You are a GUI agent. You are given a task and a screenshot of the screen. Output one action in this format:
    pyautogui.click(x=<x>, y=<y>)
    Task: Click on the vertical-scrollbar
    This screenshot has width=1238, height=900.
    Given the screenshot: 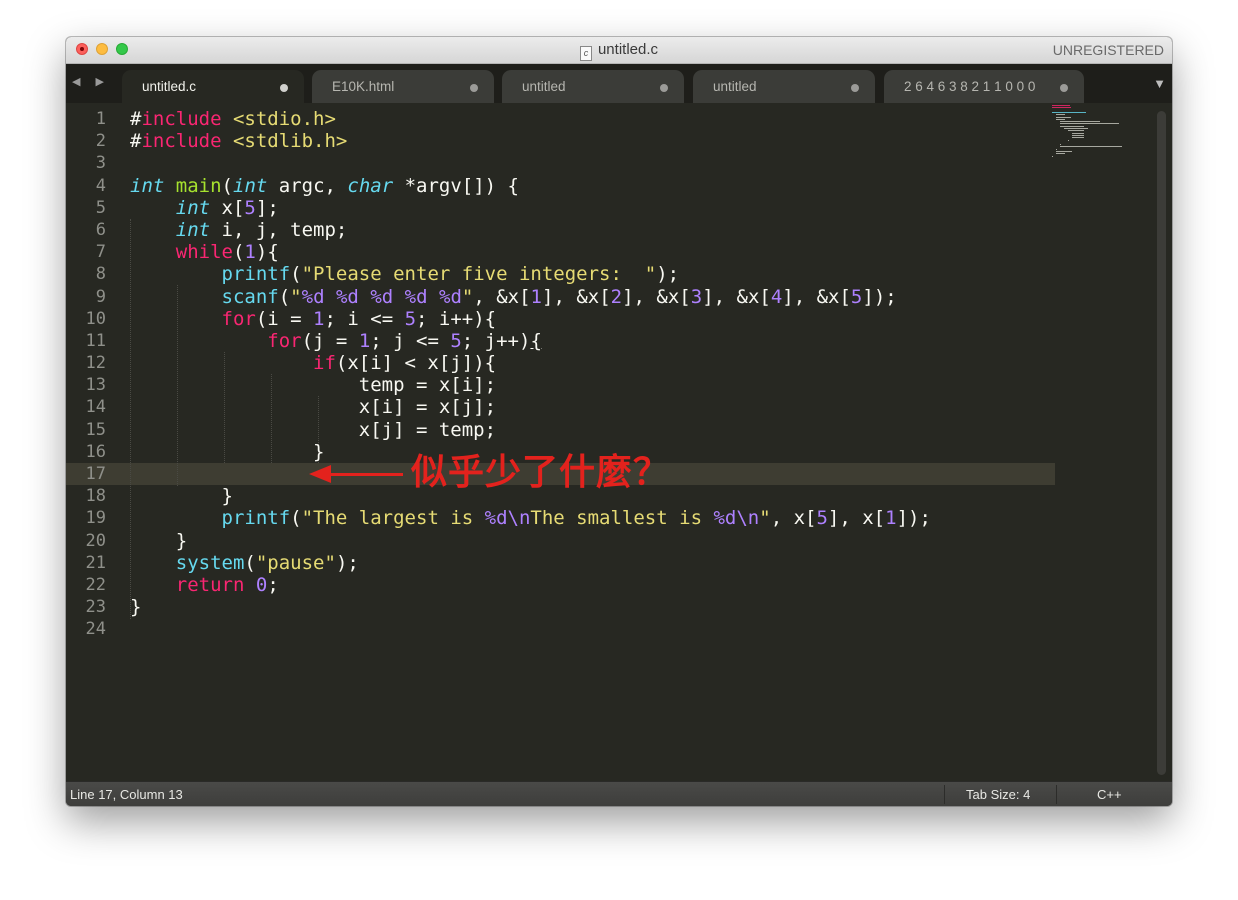 What is the action you would take?
    pyautogui.click(x=1161, y=443)
    